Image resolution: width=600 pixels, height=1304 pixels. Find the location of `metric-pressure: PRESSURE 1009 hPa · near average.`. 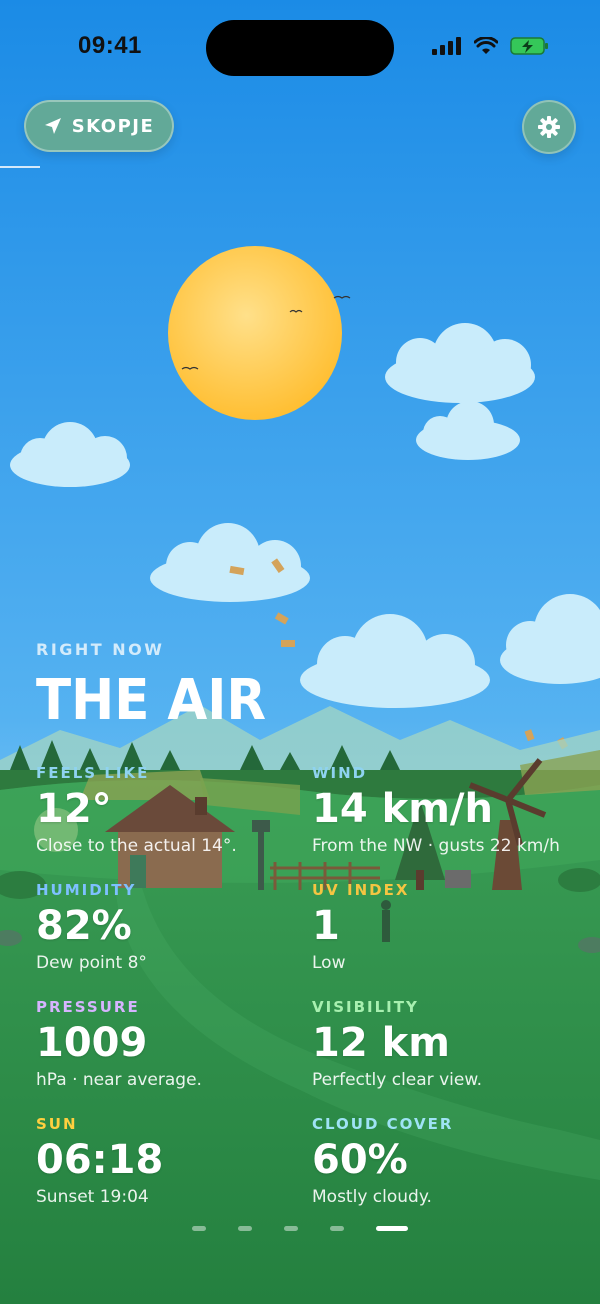

metric-pressure: PRESSURE 1009 hPa · near average. is located at coordinates (174, 1049).